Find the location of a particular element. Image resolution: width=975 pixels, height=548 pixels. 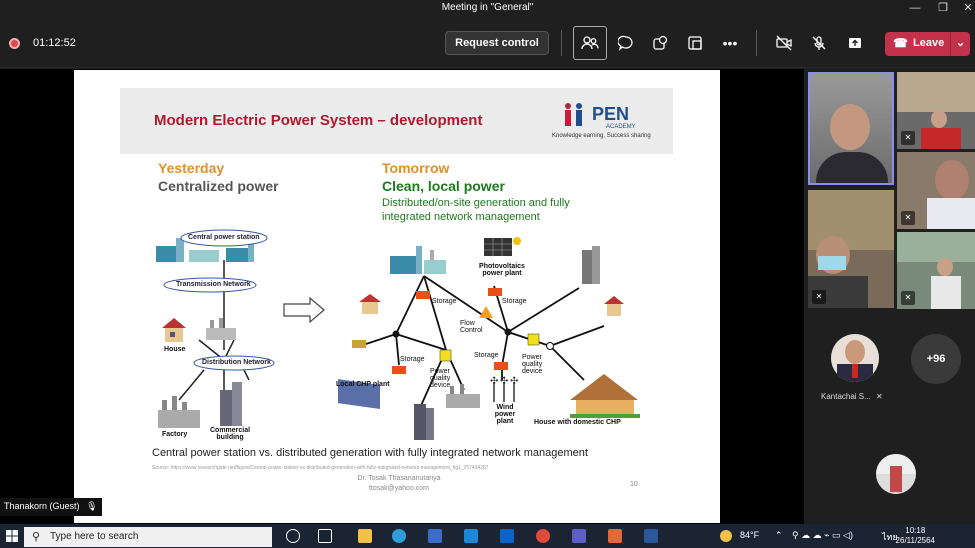

chrome-icon is located at coordinates (543, 536).